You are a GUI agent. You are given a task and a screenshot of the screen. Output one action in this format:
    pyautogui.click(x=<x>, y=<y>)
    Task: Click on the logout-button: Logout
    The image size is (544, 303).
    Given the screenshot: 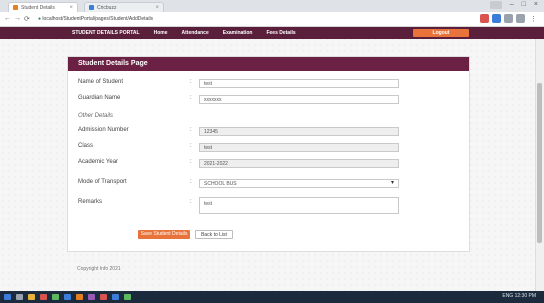 What is the action you would take?
    pyautogui.click(x=441, y=33)
    